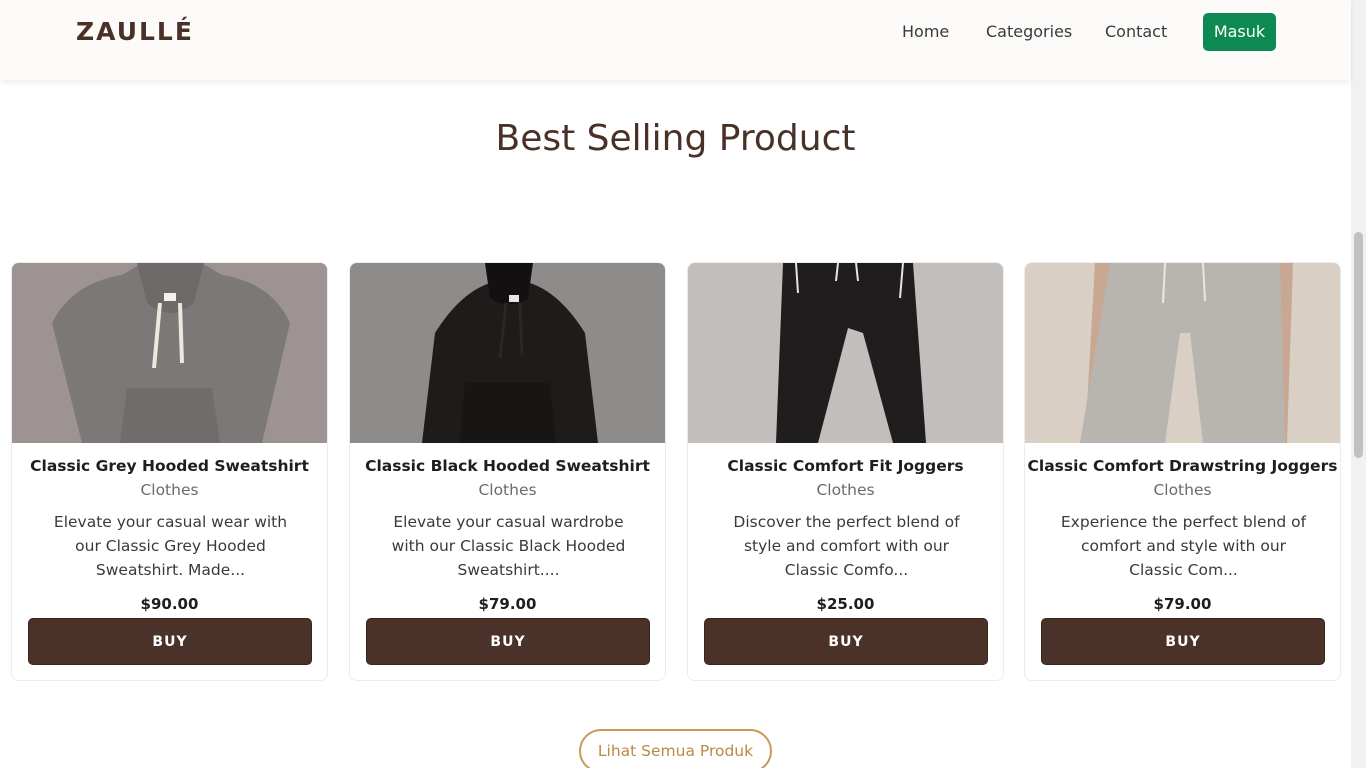 This screenshot has height=768, width=1366. I want to click on page-scrollbar, so click(1358, 384).